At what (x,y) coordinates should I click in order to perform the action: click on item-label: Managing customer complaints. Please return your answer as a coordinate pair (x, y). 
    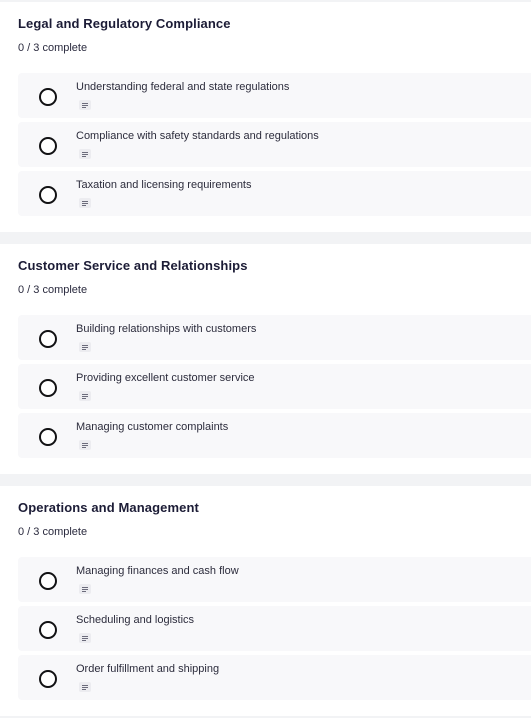
    Looking at the image, I should click on (152, 427).